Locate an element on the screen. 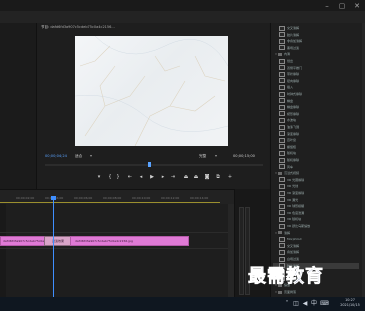  timeline-playhead is located at coordinates (53, 247).